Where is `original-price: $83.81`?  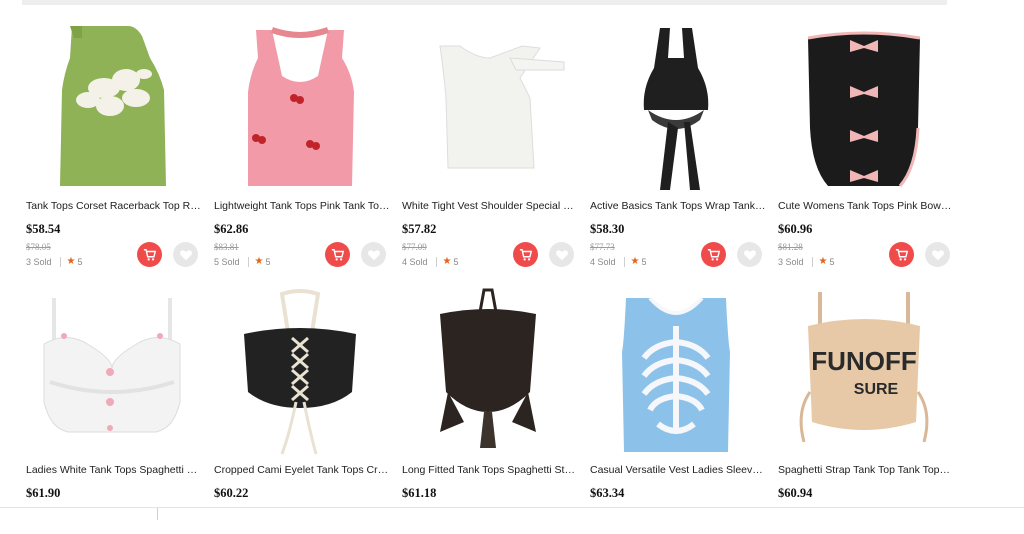
original-price: $83.81 is located at coordinates (226, 247).